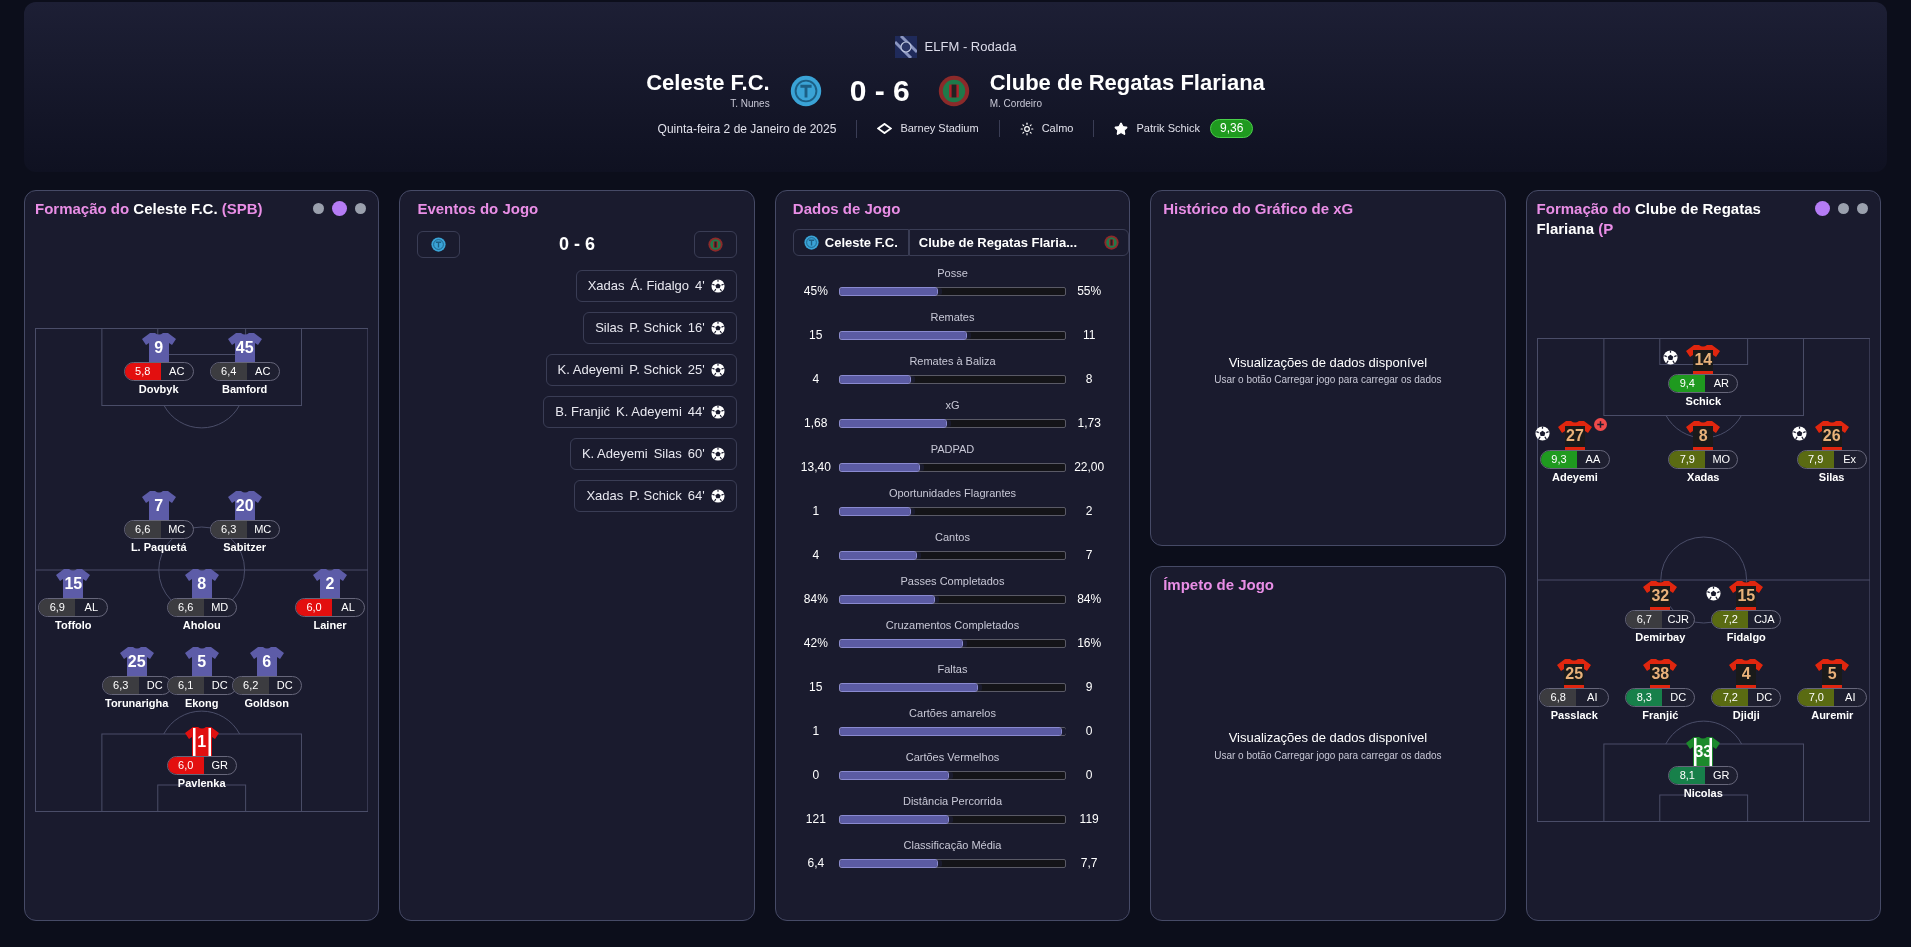 This screenshot has height=947, width=1911. Describe the element at coordinates (177, 529) in the screenshot. I see `position-label: MC` at that location.